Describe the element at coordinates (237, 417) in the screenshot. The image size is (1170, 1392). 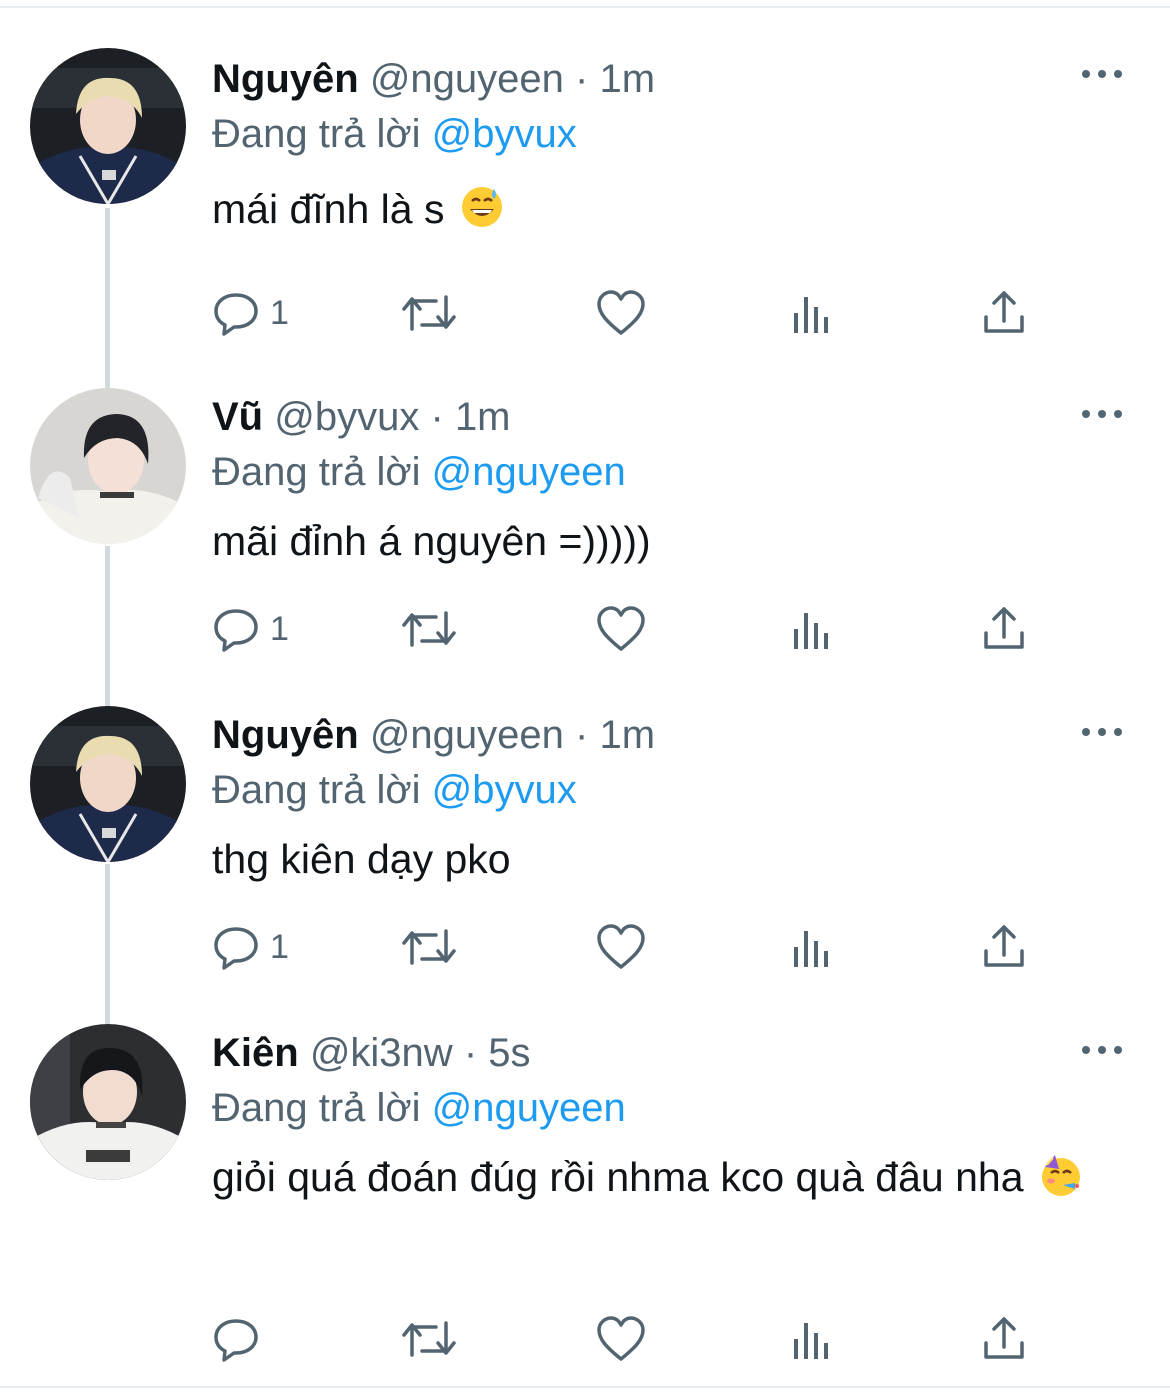
I see `display-name: Vũ` at that location.